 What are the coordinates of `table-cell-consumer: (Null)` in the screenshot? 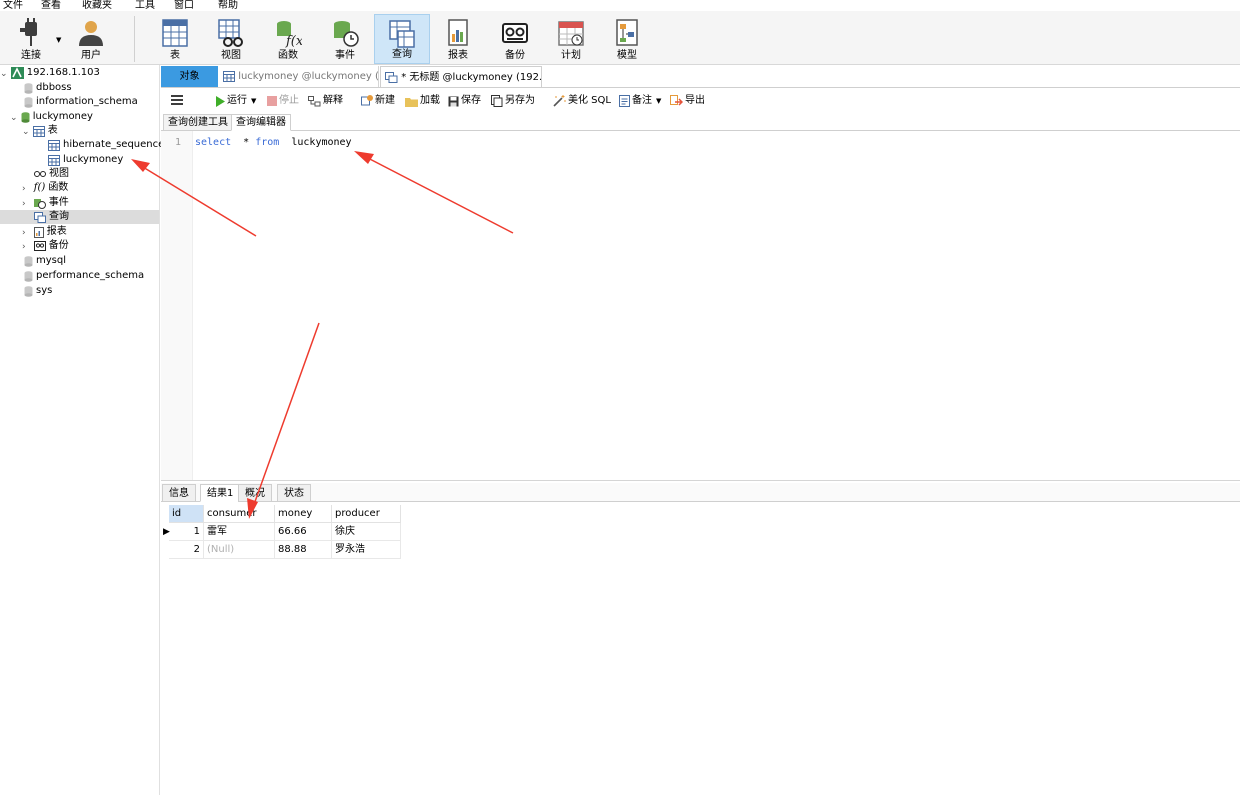 It's located at (239, 550).